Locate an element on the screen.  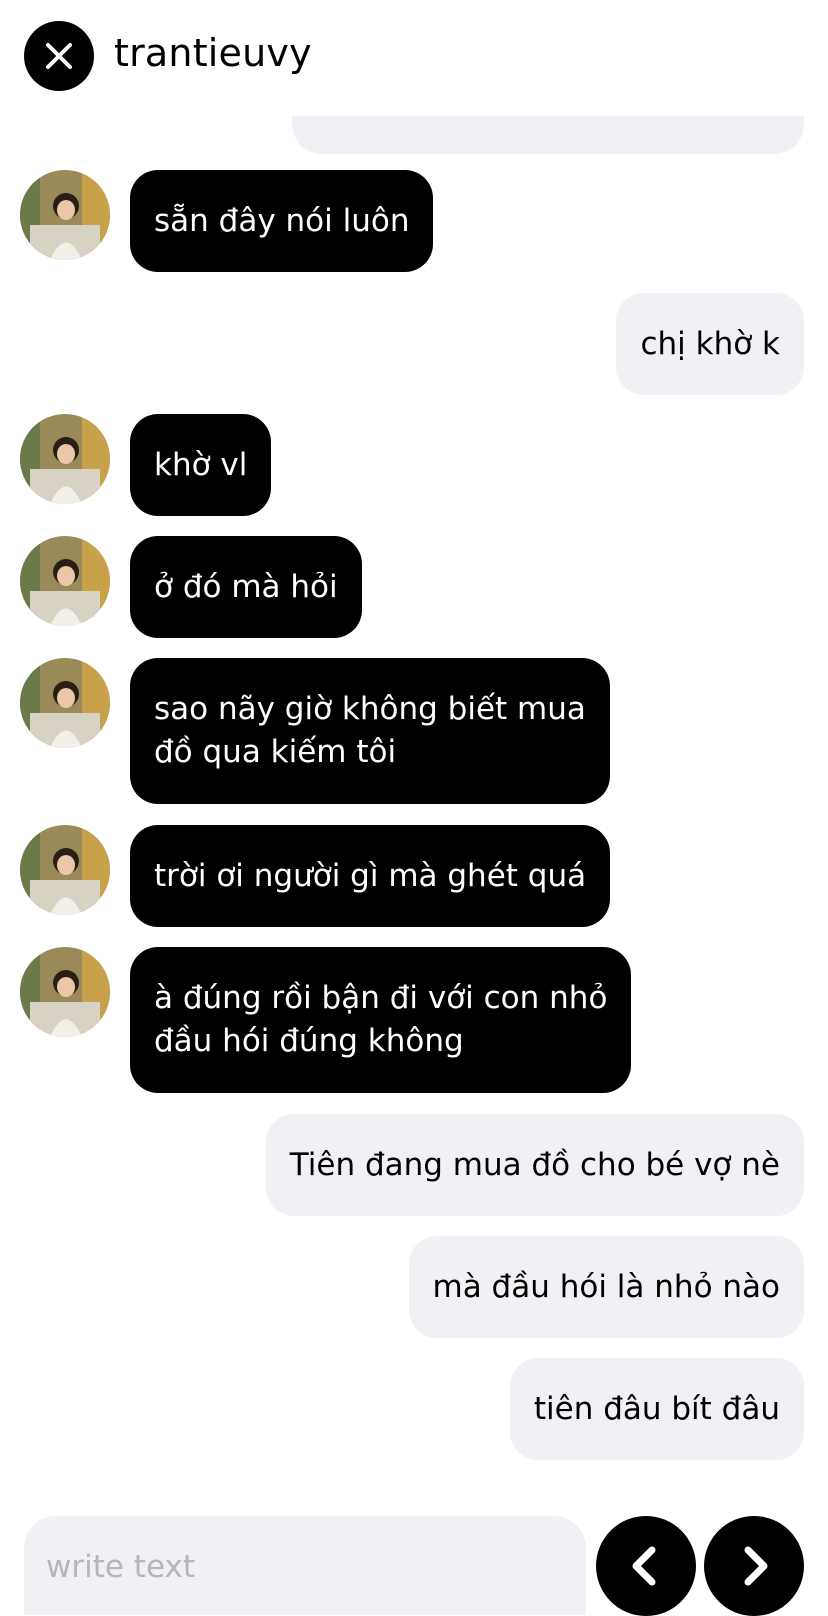
message-bubble-outgoing: Tiên đang mua đồ cho bé vợ nè is located at coordinates (534, 1165).